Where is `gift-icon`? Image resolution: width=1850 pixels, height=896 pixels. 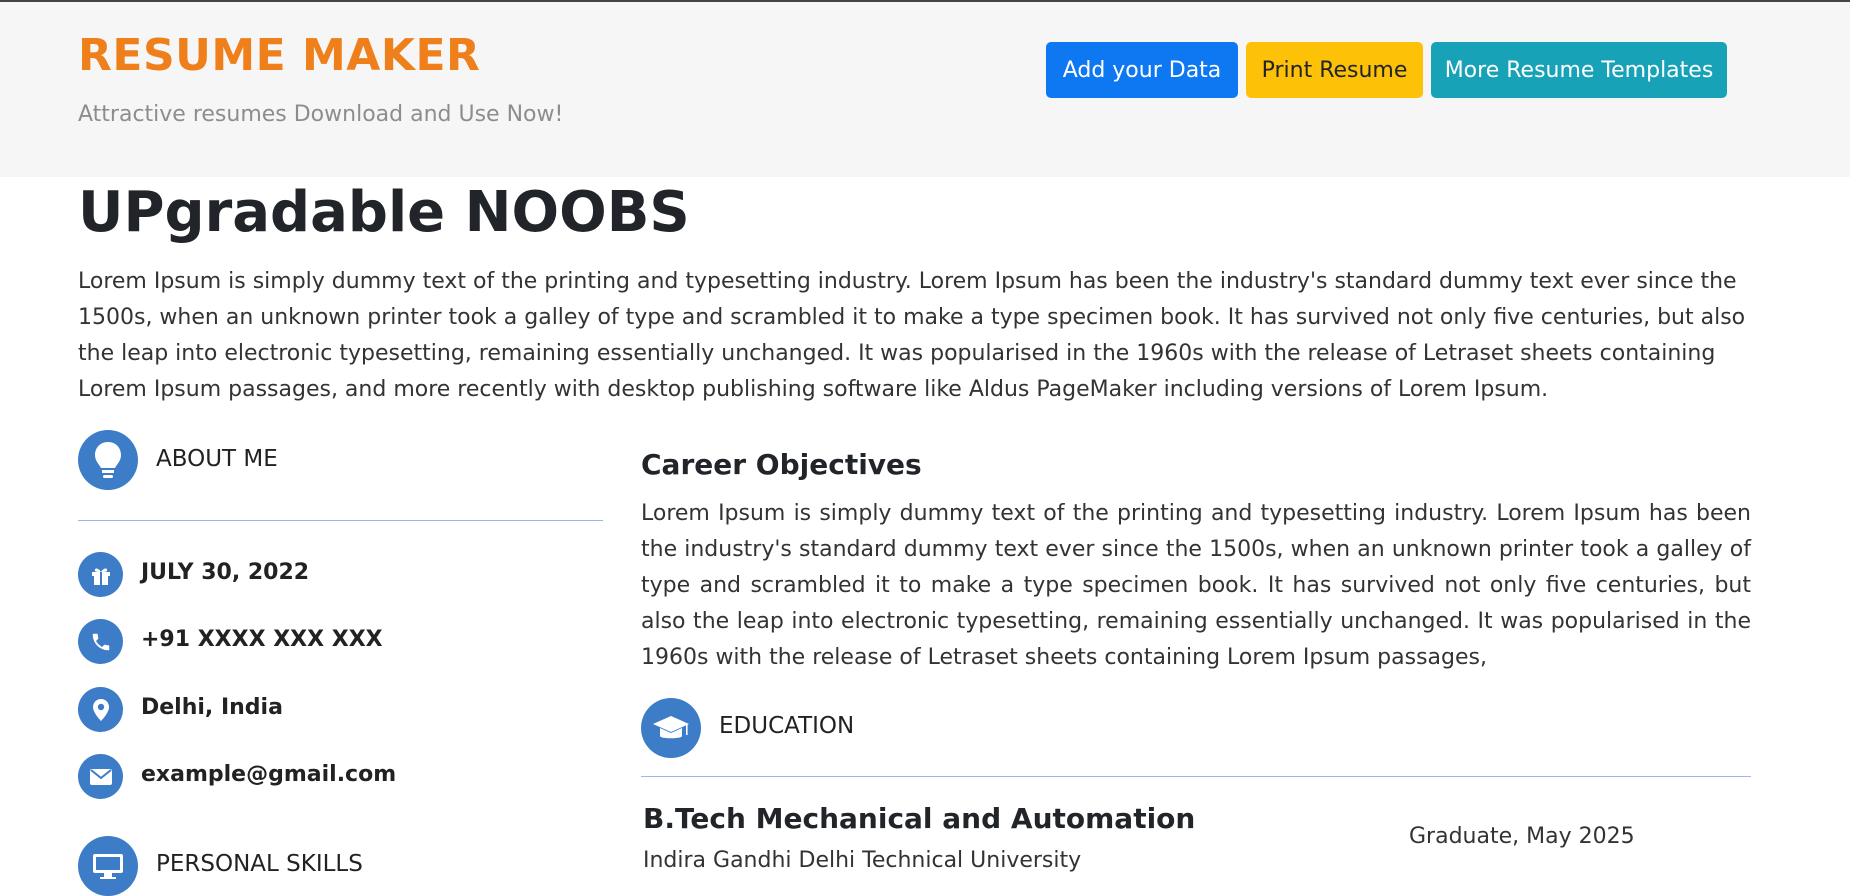 gift-icon is located at coordinates (100, 574).